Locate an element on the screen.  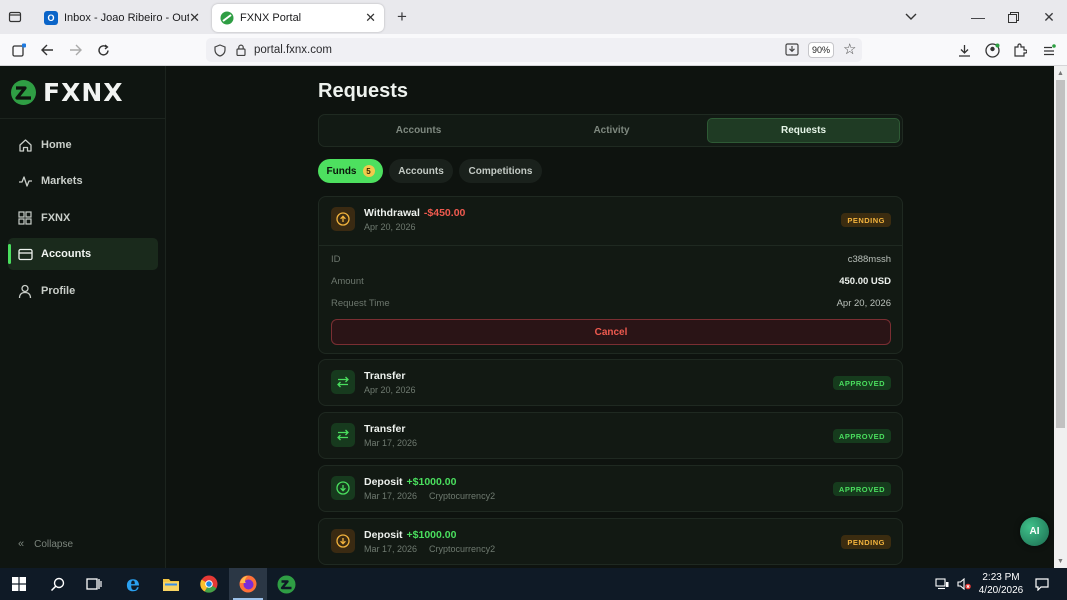
request-title: Deposit +$1000.00 is located at coordinates (410, 535).